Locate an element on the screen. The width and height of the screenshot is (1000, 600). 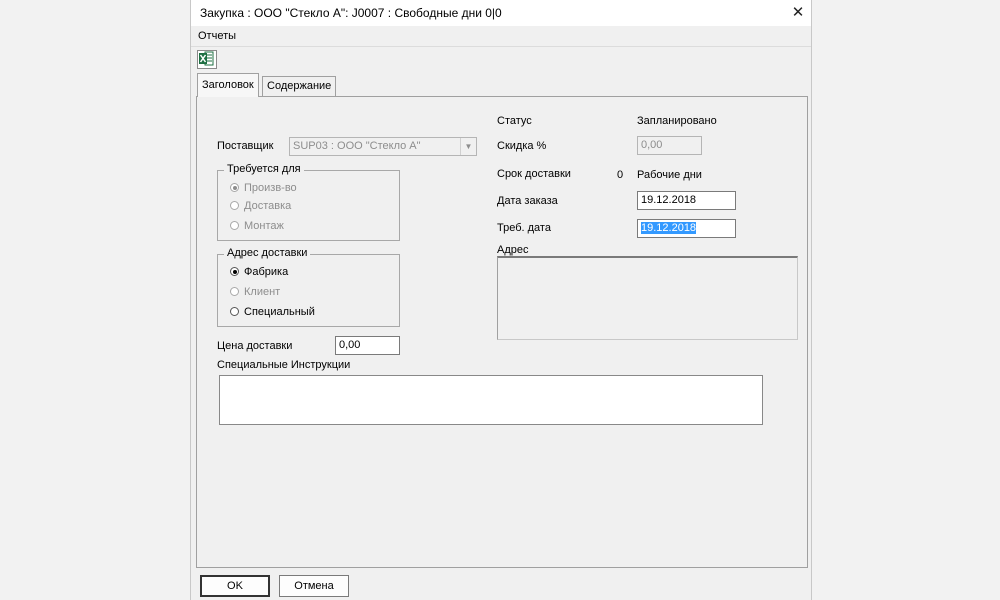
address-textarea is located at coordinates (647, 298).